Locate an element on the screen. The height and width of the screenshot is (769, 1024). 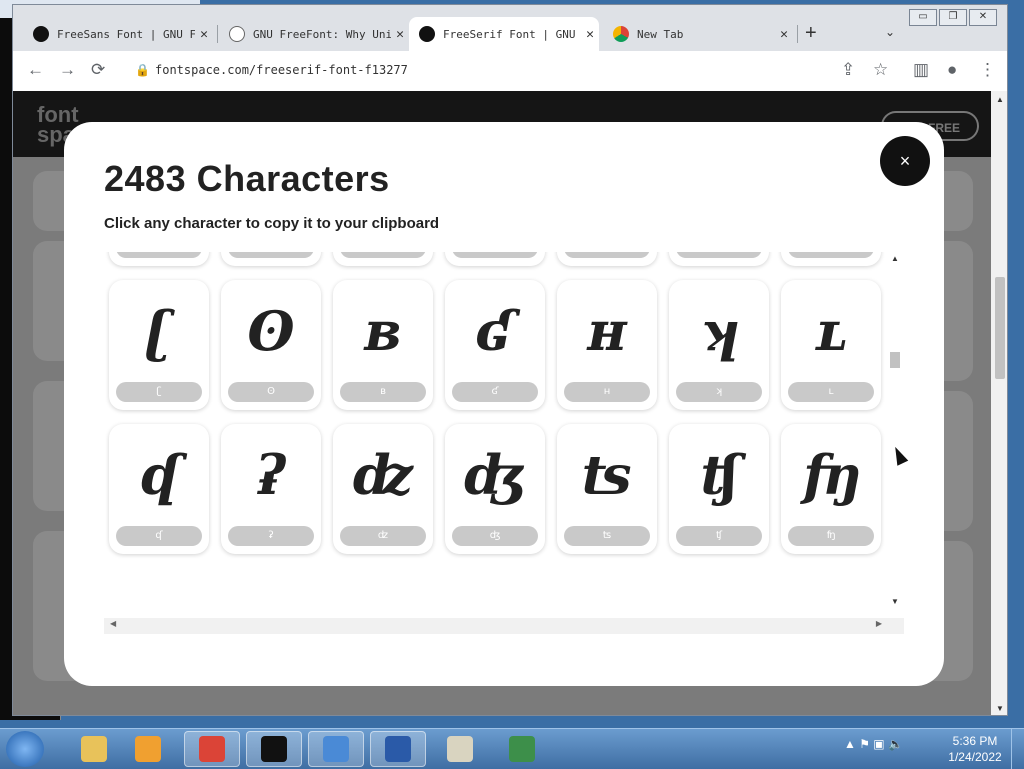
character-glyph: ʦ is located at coordinates (607, 475).